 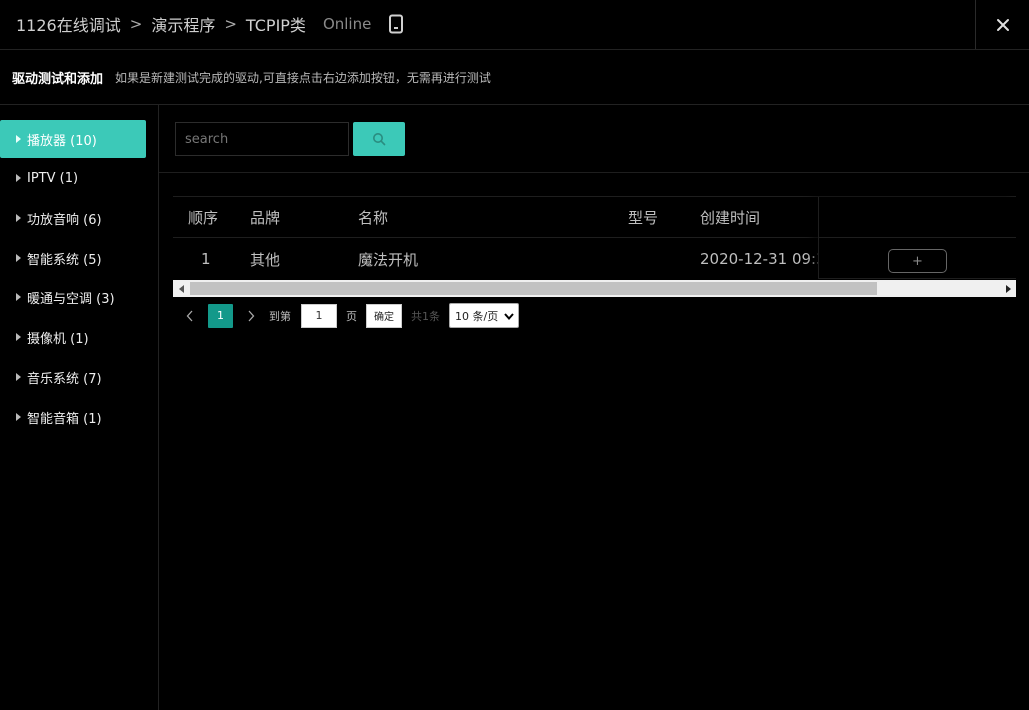 I want to click on column-header-brand: 品牌, so click(x=265, y=217).